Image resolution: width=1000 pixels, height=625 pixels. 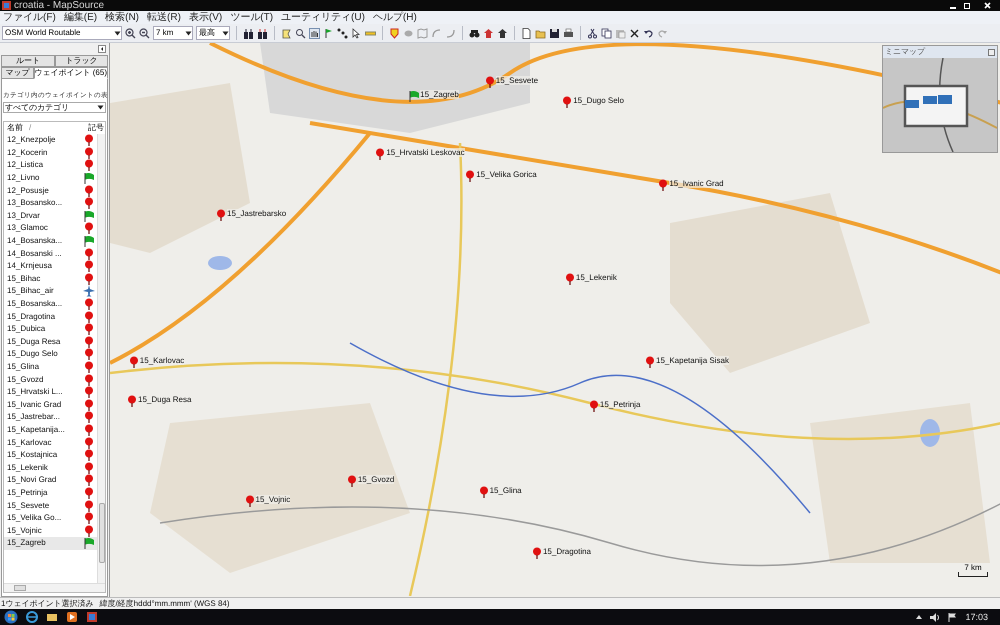 What do you see at coordinates (50, 216) in the screenshot?
I see `waypoint-row: 13_Drvar` at bounding box center [50, 216].